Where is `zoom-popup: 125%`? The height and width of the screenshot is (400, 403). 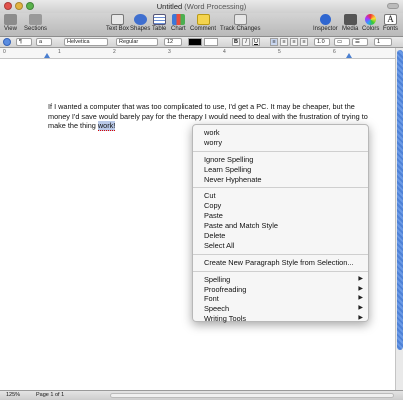
zoom-popup: 125% is located at coordinates (13, 395).